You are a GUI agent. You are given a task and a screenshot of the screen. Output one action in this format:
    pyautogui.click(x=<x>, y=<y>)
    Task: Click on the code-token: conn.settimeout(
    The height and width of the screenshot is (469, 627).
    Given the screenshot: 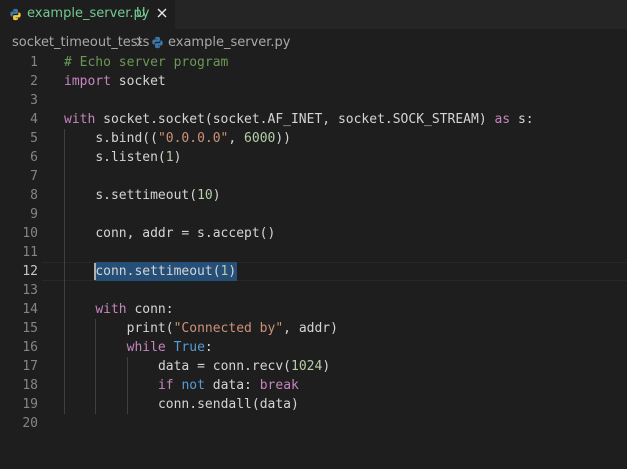 What is the action you would take?
    pyautogui.click(x=158, y=271)
    